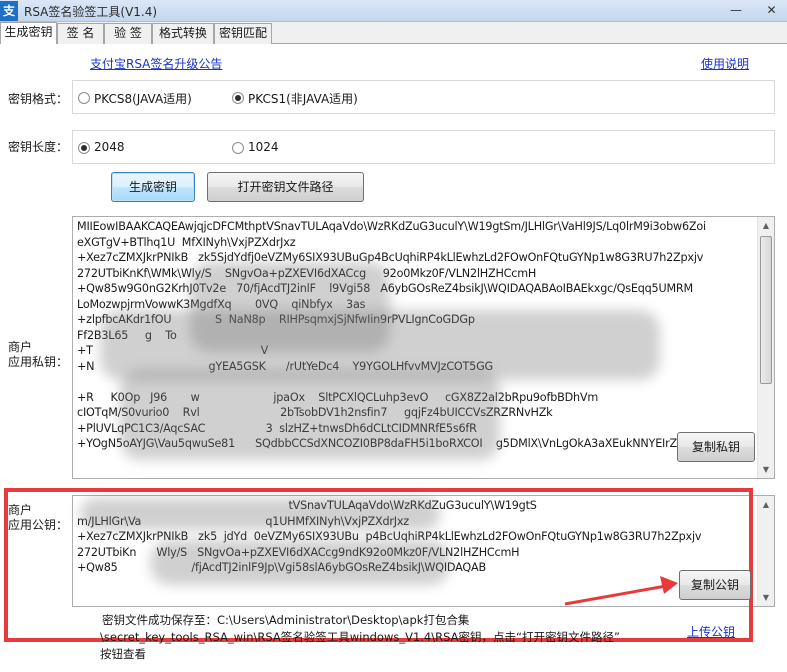 The image size is (787, 672). What do you see at coordinates (716, 447) in the screenshot?
I see `copy-private-key-button: 复制私钥` at bounding box center [716, 447].